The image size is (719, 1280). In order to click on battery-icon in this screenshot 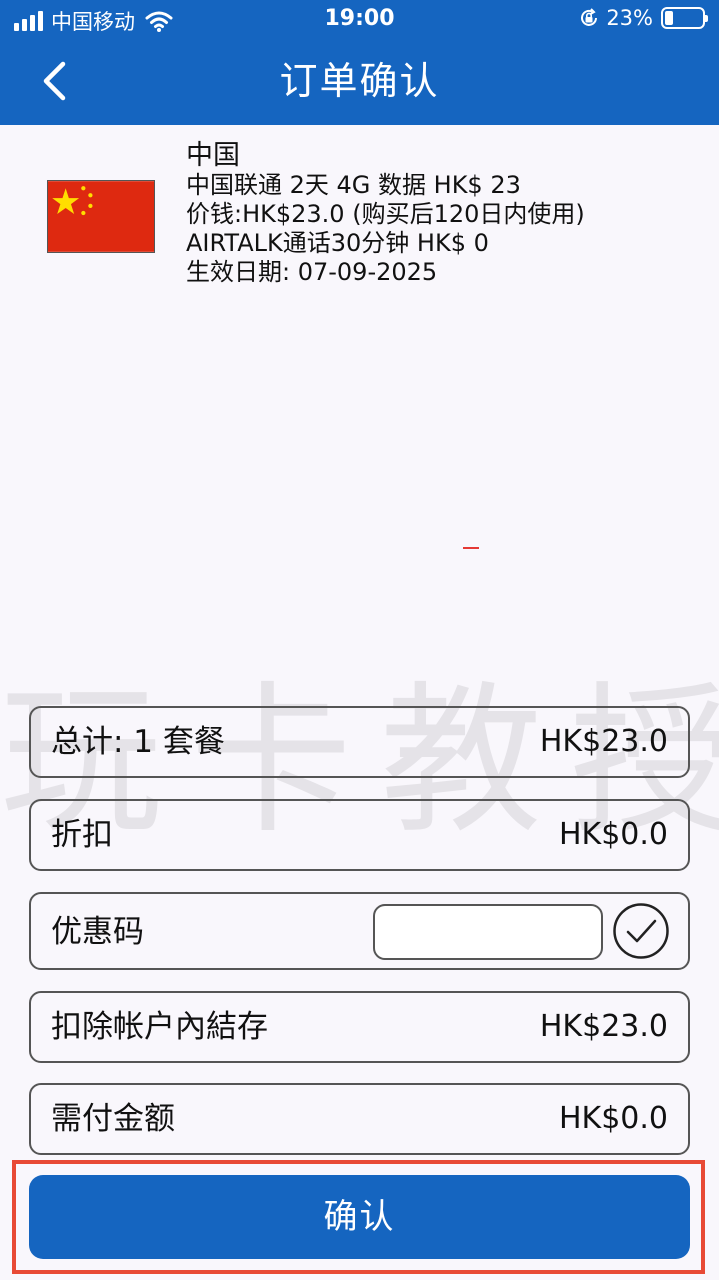, I will do `click(684, 18)`.